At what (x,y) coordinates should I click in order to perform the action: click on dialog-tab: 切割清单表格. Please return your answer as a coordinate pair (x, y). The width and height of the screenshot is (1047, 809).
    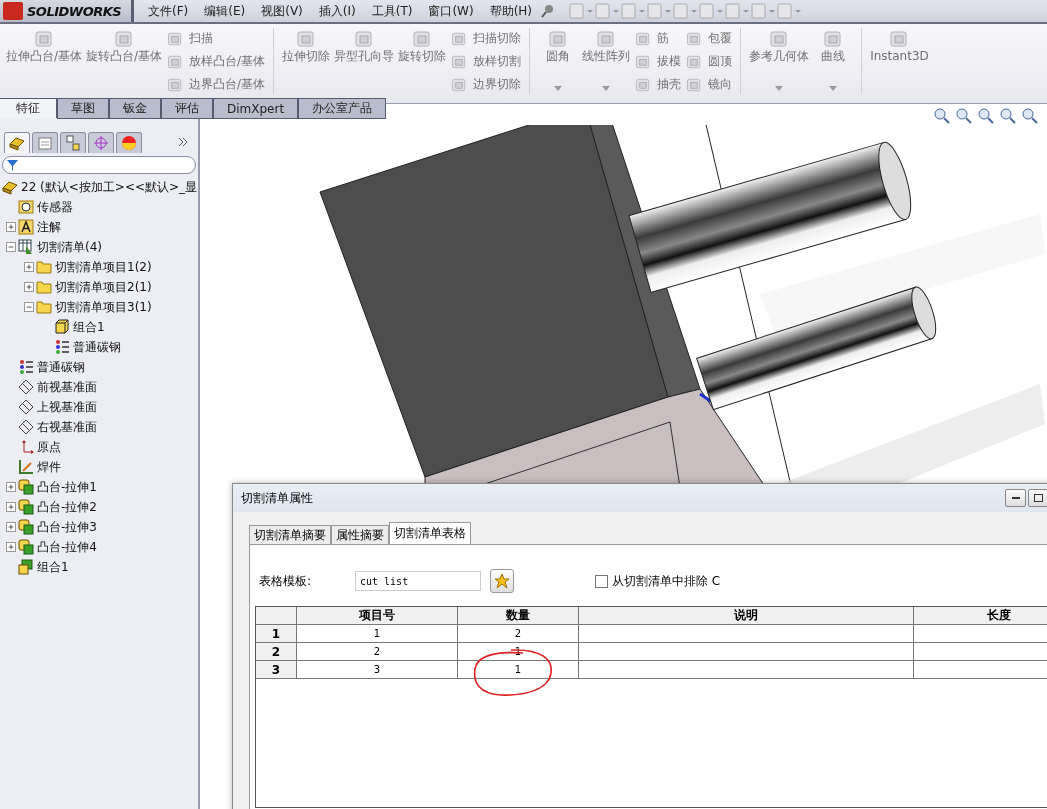
    Looking at the image, I should click on (430, 533).